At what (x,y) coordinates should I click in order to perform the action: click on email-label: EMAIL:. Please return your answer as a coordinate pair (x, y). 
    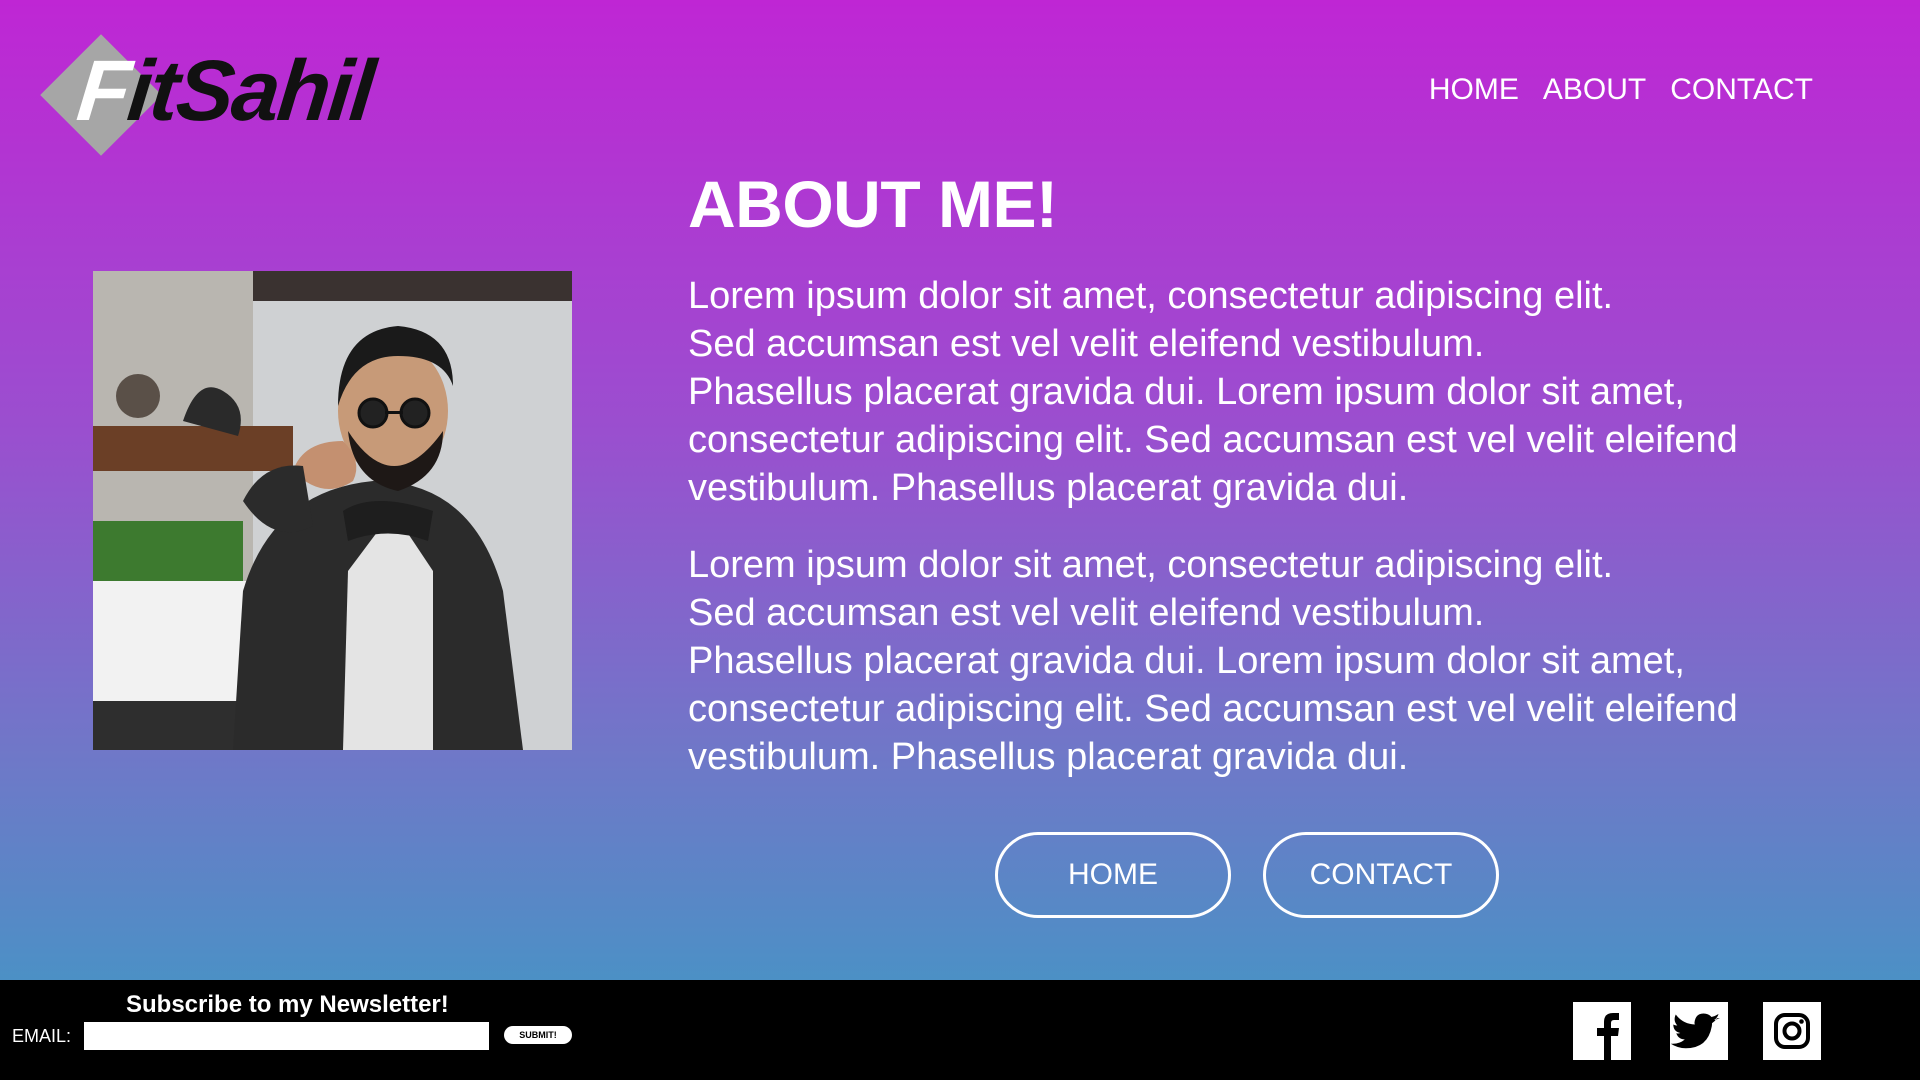
    Looking at the image, I should click on (42, 1036).